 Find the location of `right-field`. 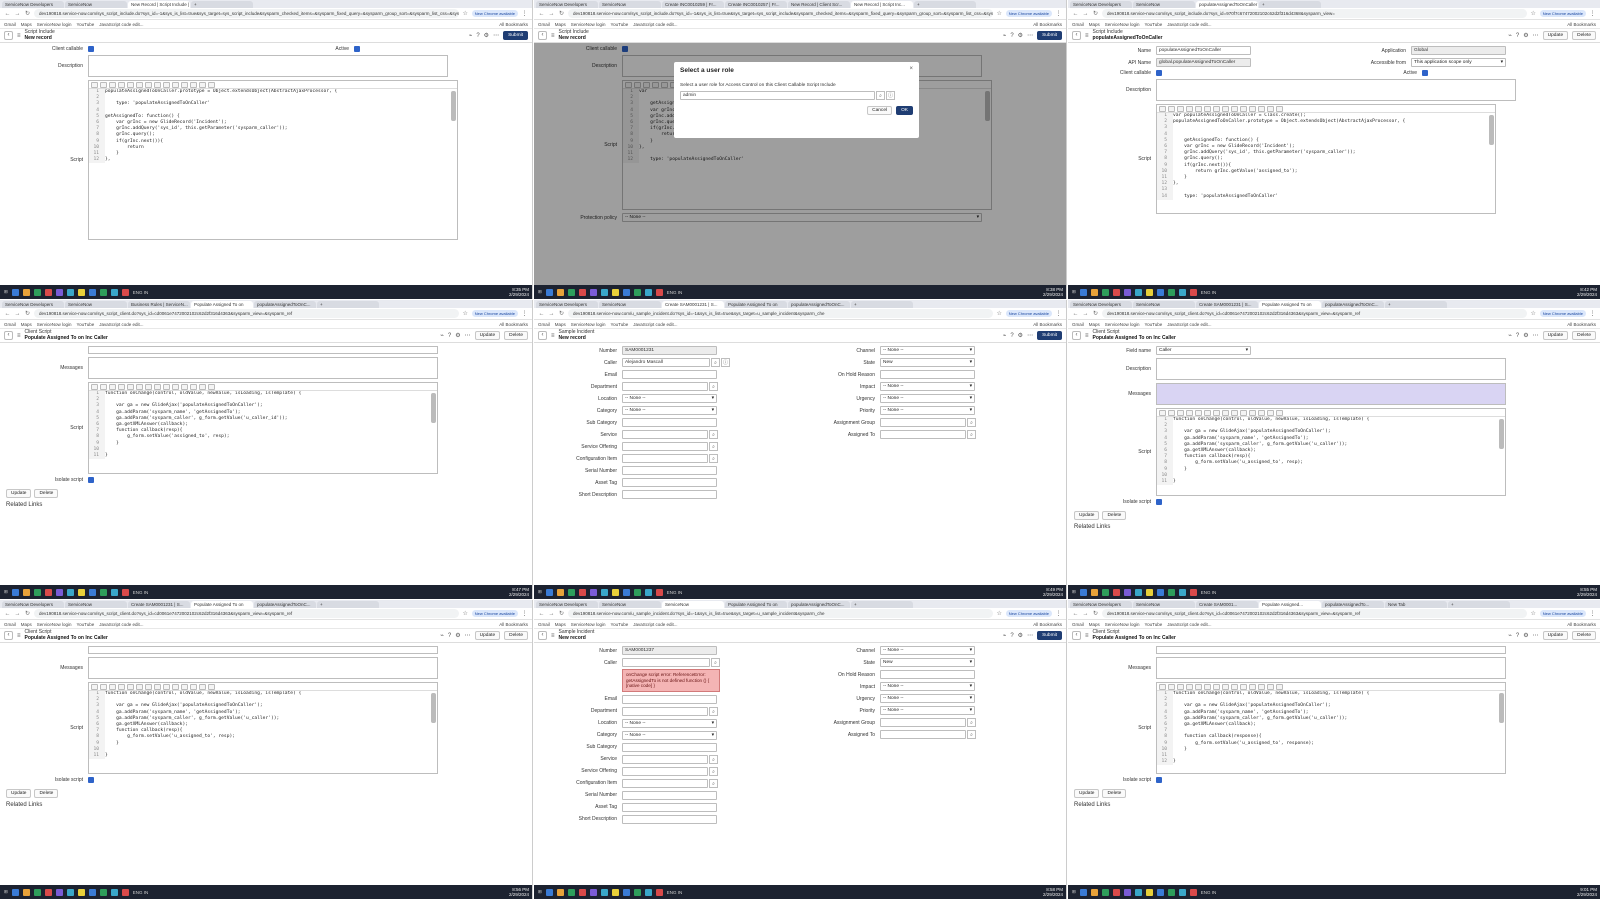

right-field is located at coordinates (923, 434).